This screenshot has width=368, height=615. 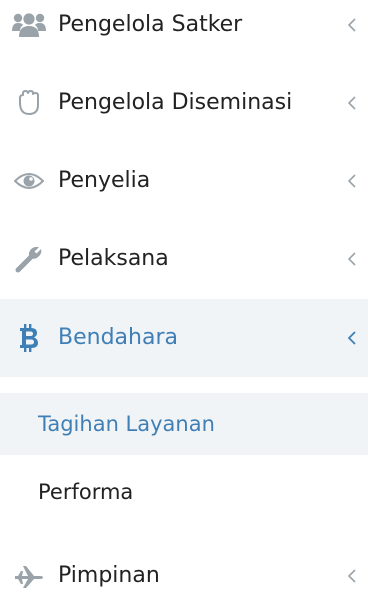 What do you see at coordinates (104, 180) in the screenshot?
I see `menu-item-label: Penyelia` at bounding box center [104, 180].